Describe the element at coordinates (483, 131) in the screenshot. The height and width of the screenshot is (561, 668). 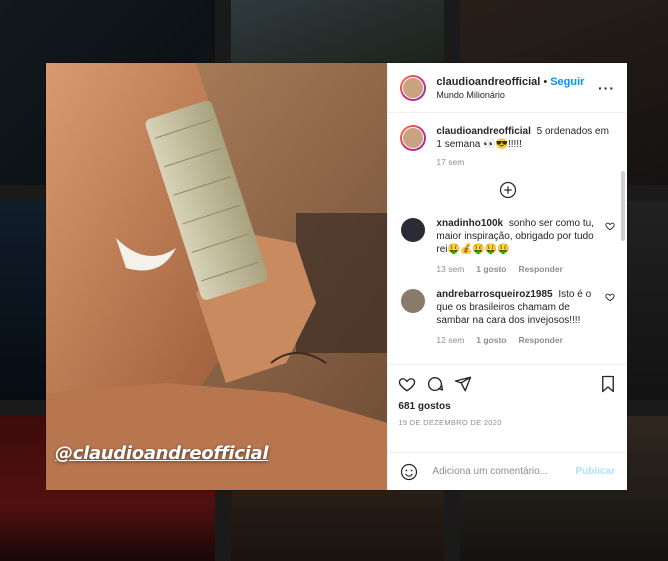
I see `caption-username: claudioandreofficial` at that location.